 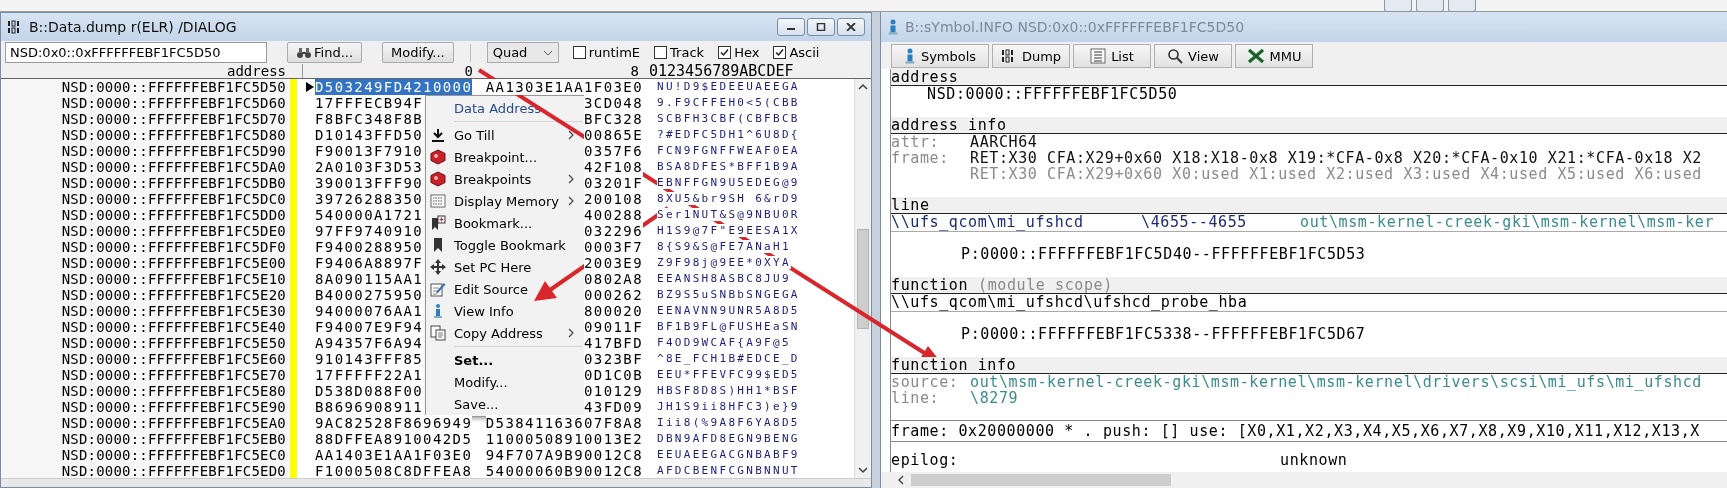 I want to click on hex-cell: 390013FFF90, so click(x=369, y=183).